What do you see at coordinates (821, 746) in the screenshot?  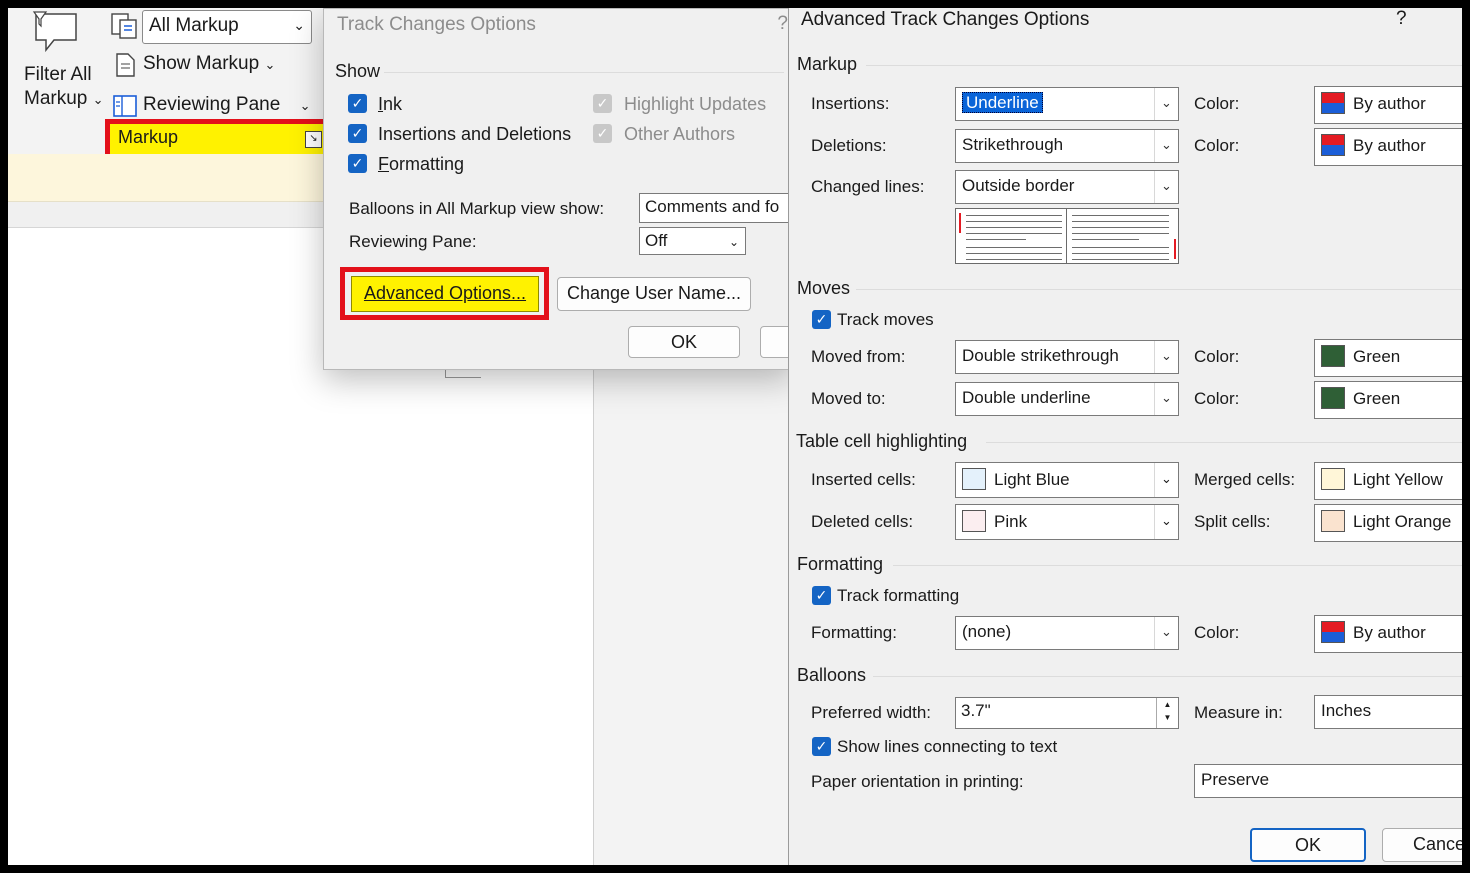 I see `show-lines-checkbox: ✓` at bounding box center [821, 746].